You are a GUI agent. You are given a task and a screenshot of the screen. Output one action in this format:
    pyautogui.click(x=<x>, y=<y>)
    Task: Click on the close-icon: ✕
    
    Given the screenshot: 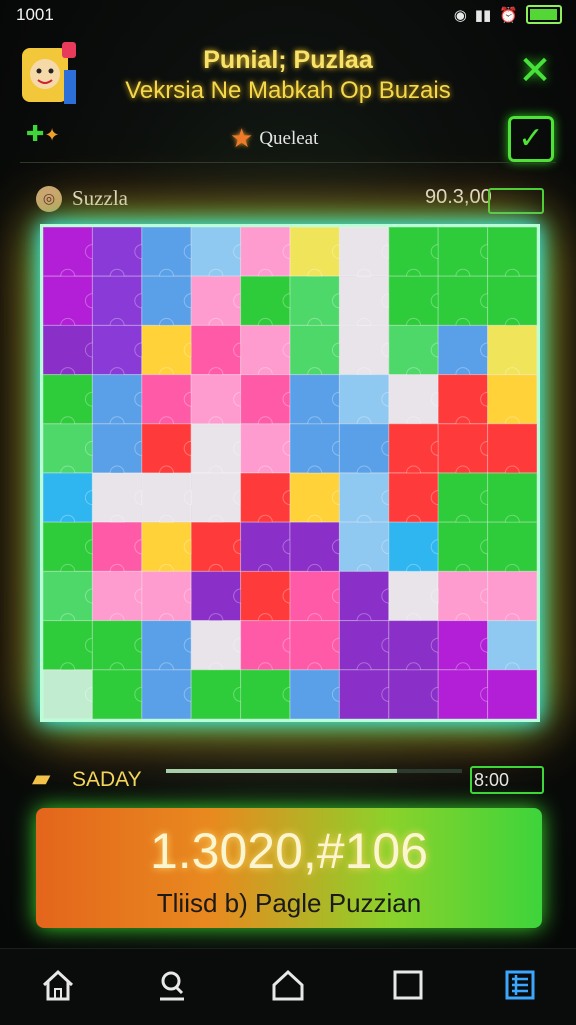 What is the action you would take?
    pyautogui.click(x=535, y=71)
    